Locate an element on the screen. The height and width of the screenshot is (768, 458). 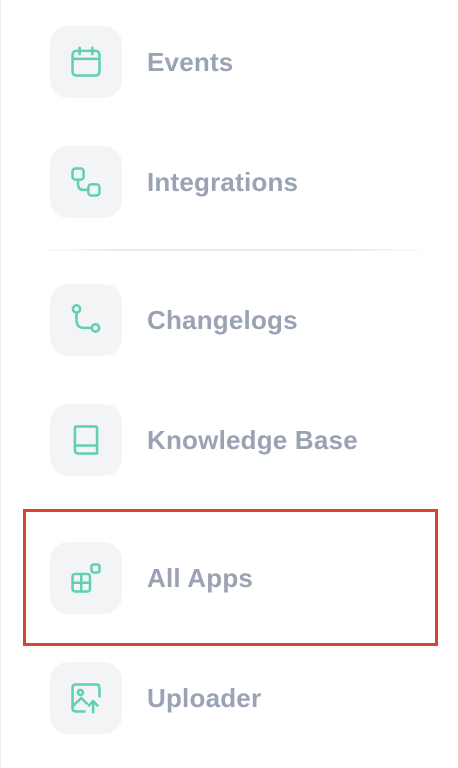
calendar-icon is located at coordinates (86, 61).